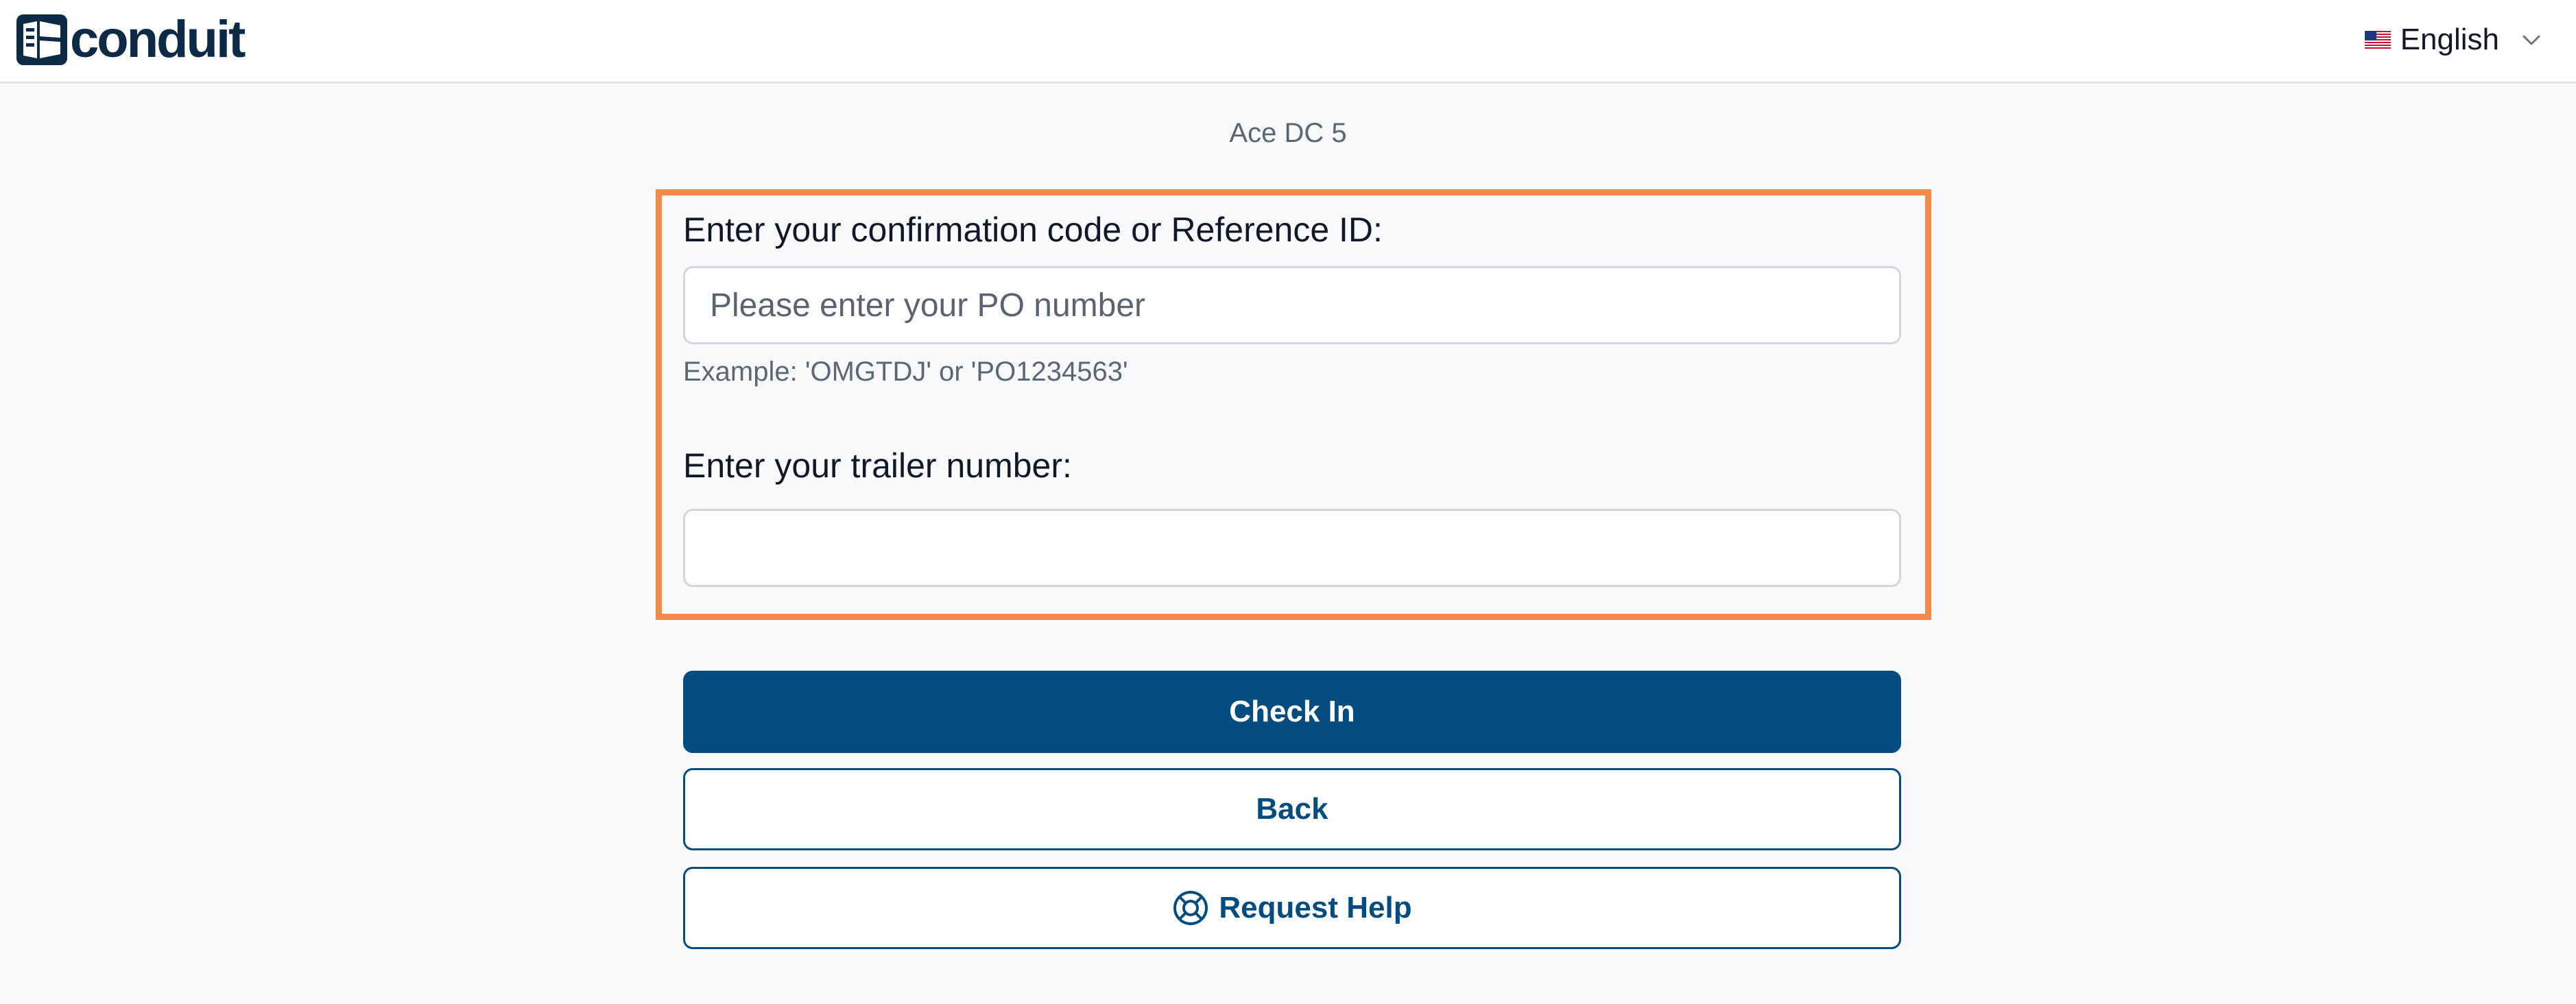  What do you see at coordinates (1315, 907) in the screenshot?
I see `request-help-button-label: Request Help` at bounding box center [1315, 907].